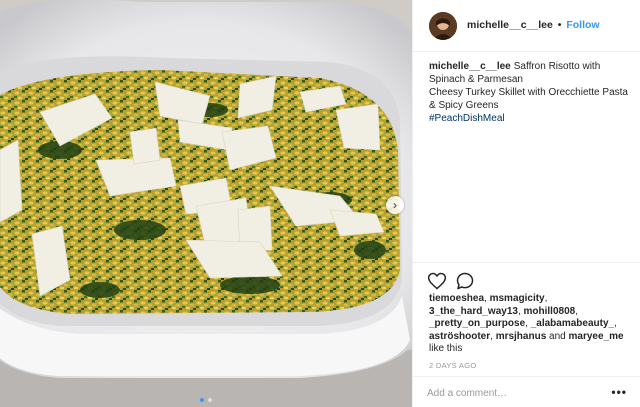  Describe the element at coordinates (550, 311) in the screenshot. I see `liker-link: mohill0808` at that location.